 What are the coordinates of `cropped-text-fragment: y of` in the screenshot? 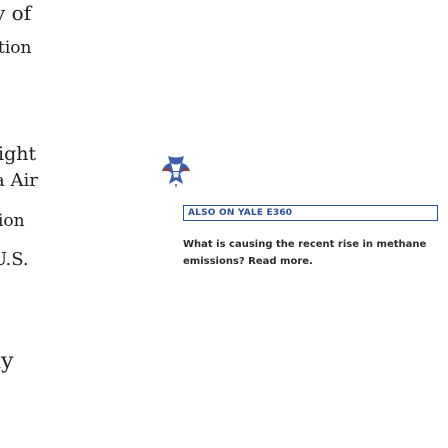 It's located at (16, 13).